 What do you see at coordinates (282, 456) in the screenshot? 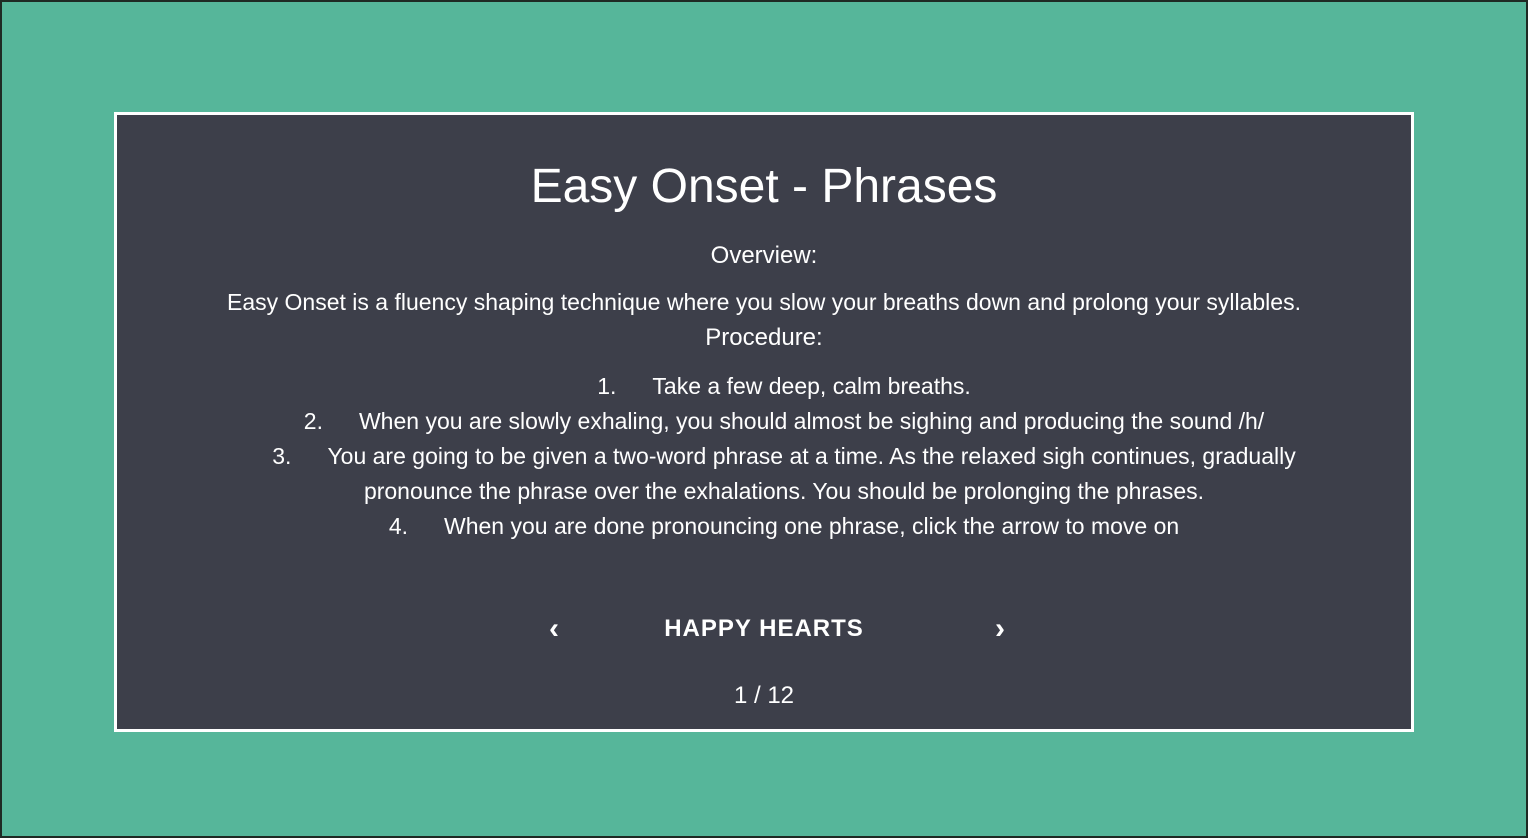
I see `step-number: 3.` at bounding box center [282, 456].